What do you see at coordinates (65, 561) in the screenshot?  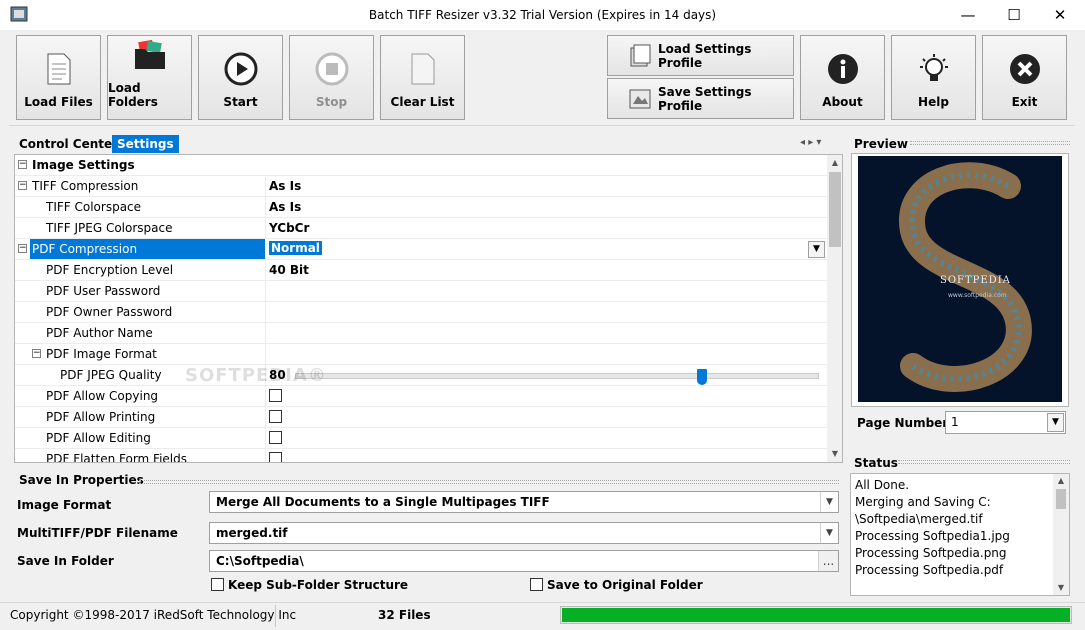 I see `save-in-folder-label: Save In Folder` at bounding box center [65, 561].